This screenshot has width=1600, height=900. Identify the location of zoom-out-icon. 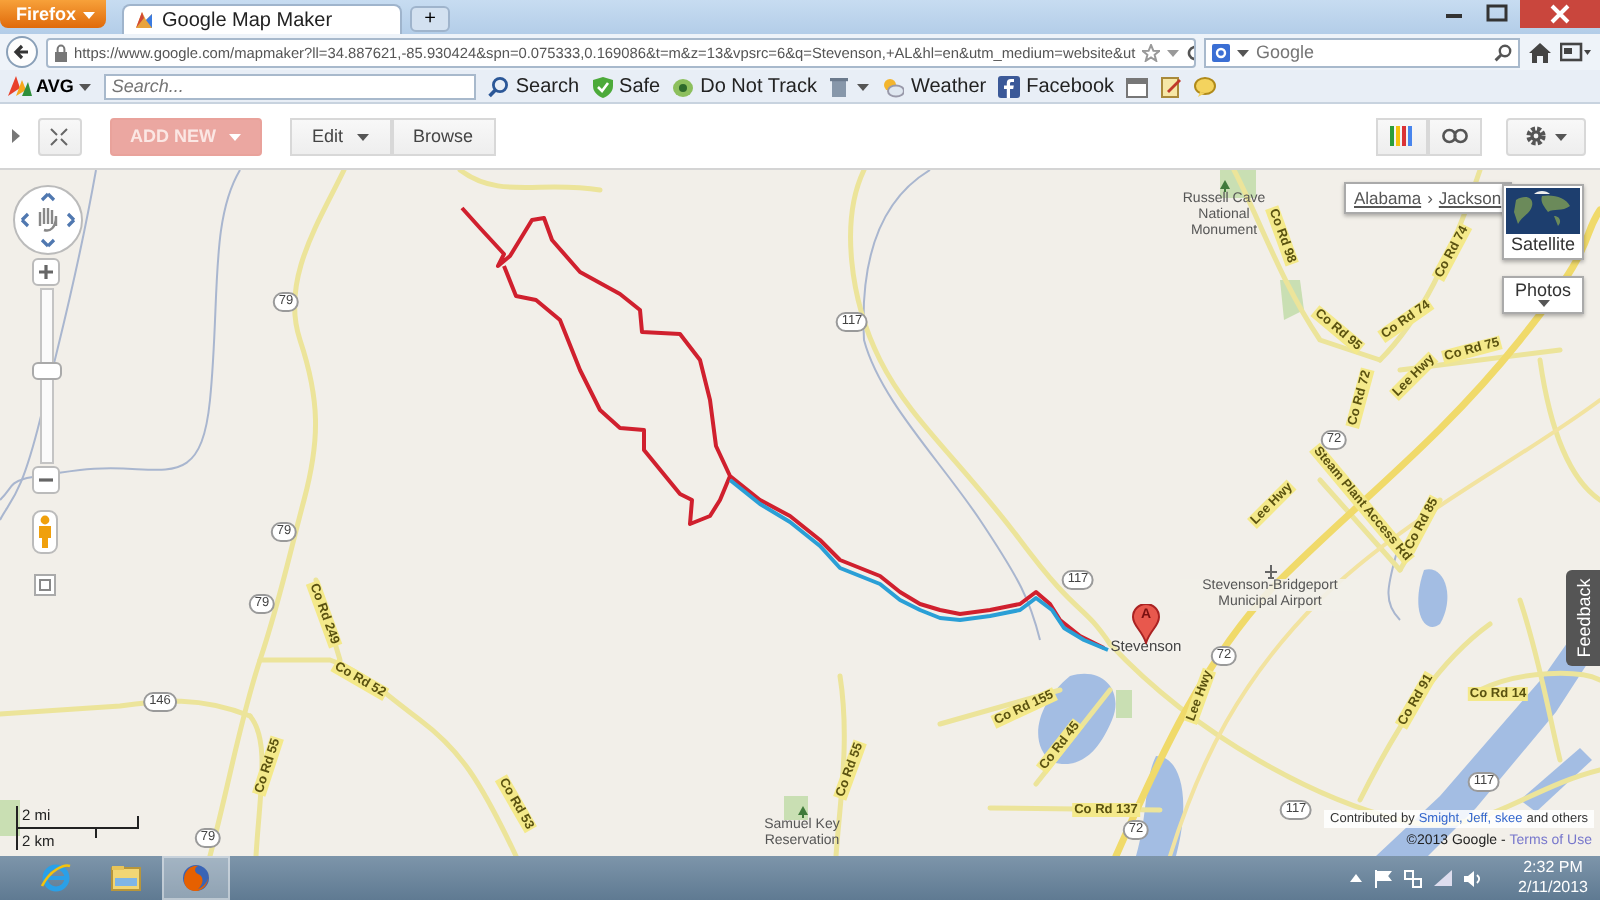
(46, 480).